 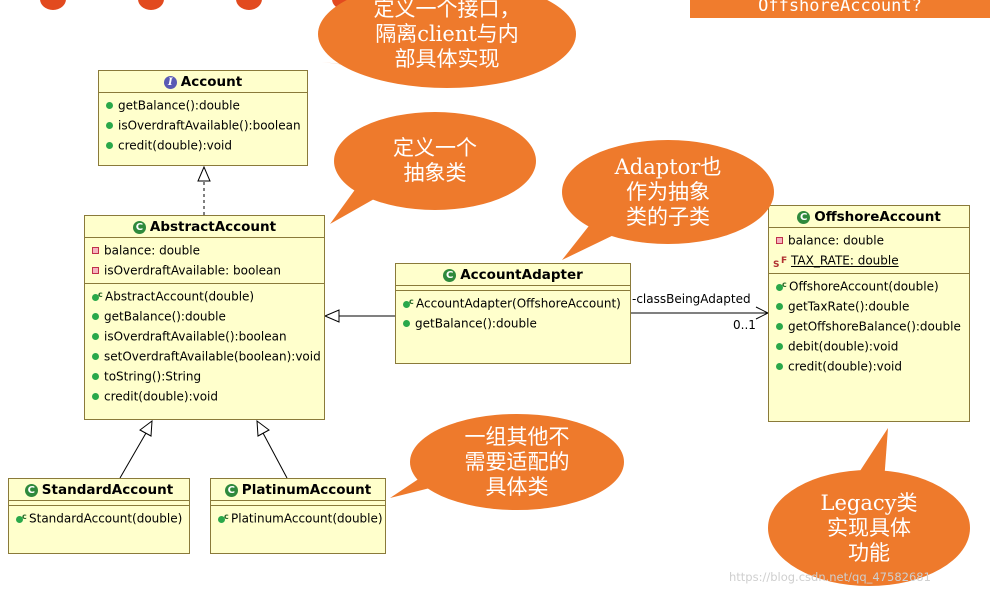 I want to click on callout-text: 定义一个 抽象类, so click(x=435, y=160).